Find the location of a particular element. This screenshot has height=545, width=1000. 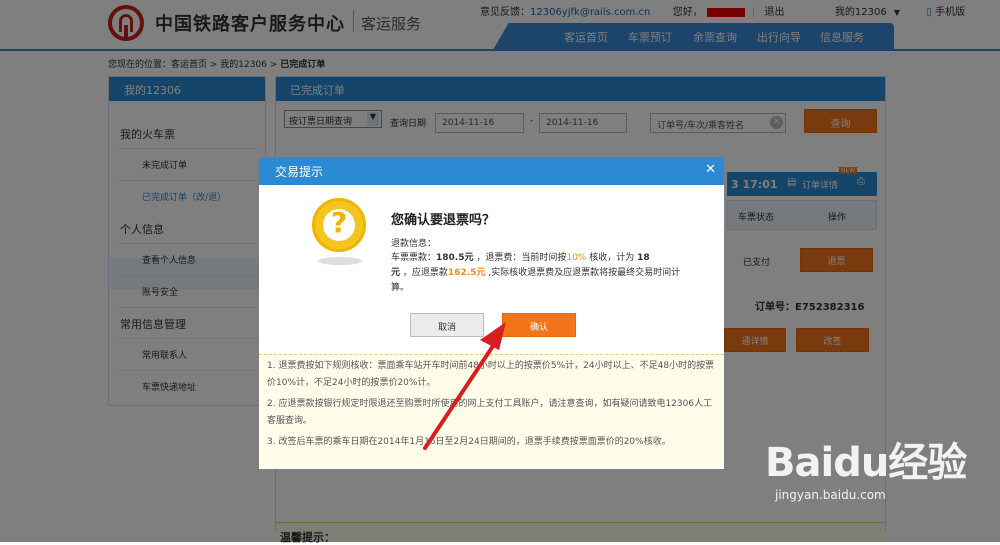

question-icon: ? is located at coordinates (339, 225).